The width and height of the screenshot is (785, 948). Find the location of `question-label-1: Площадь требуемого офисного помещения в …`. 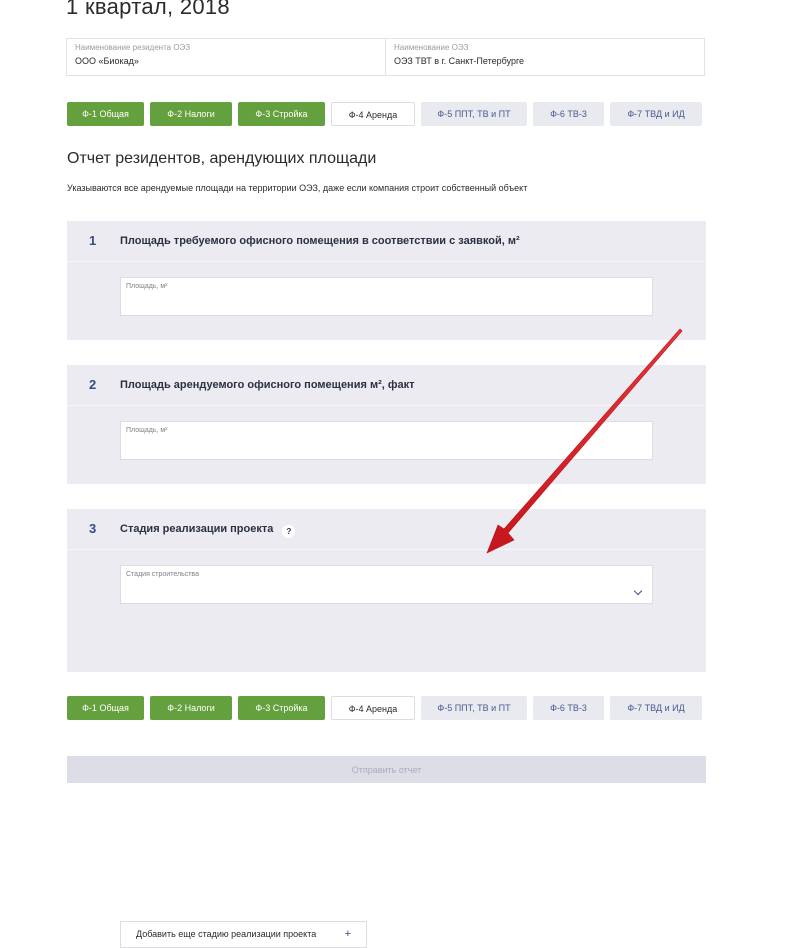

question-label-1: Площадь требуемого офисного помещения в … is located at coordinates (320, 241).